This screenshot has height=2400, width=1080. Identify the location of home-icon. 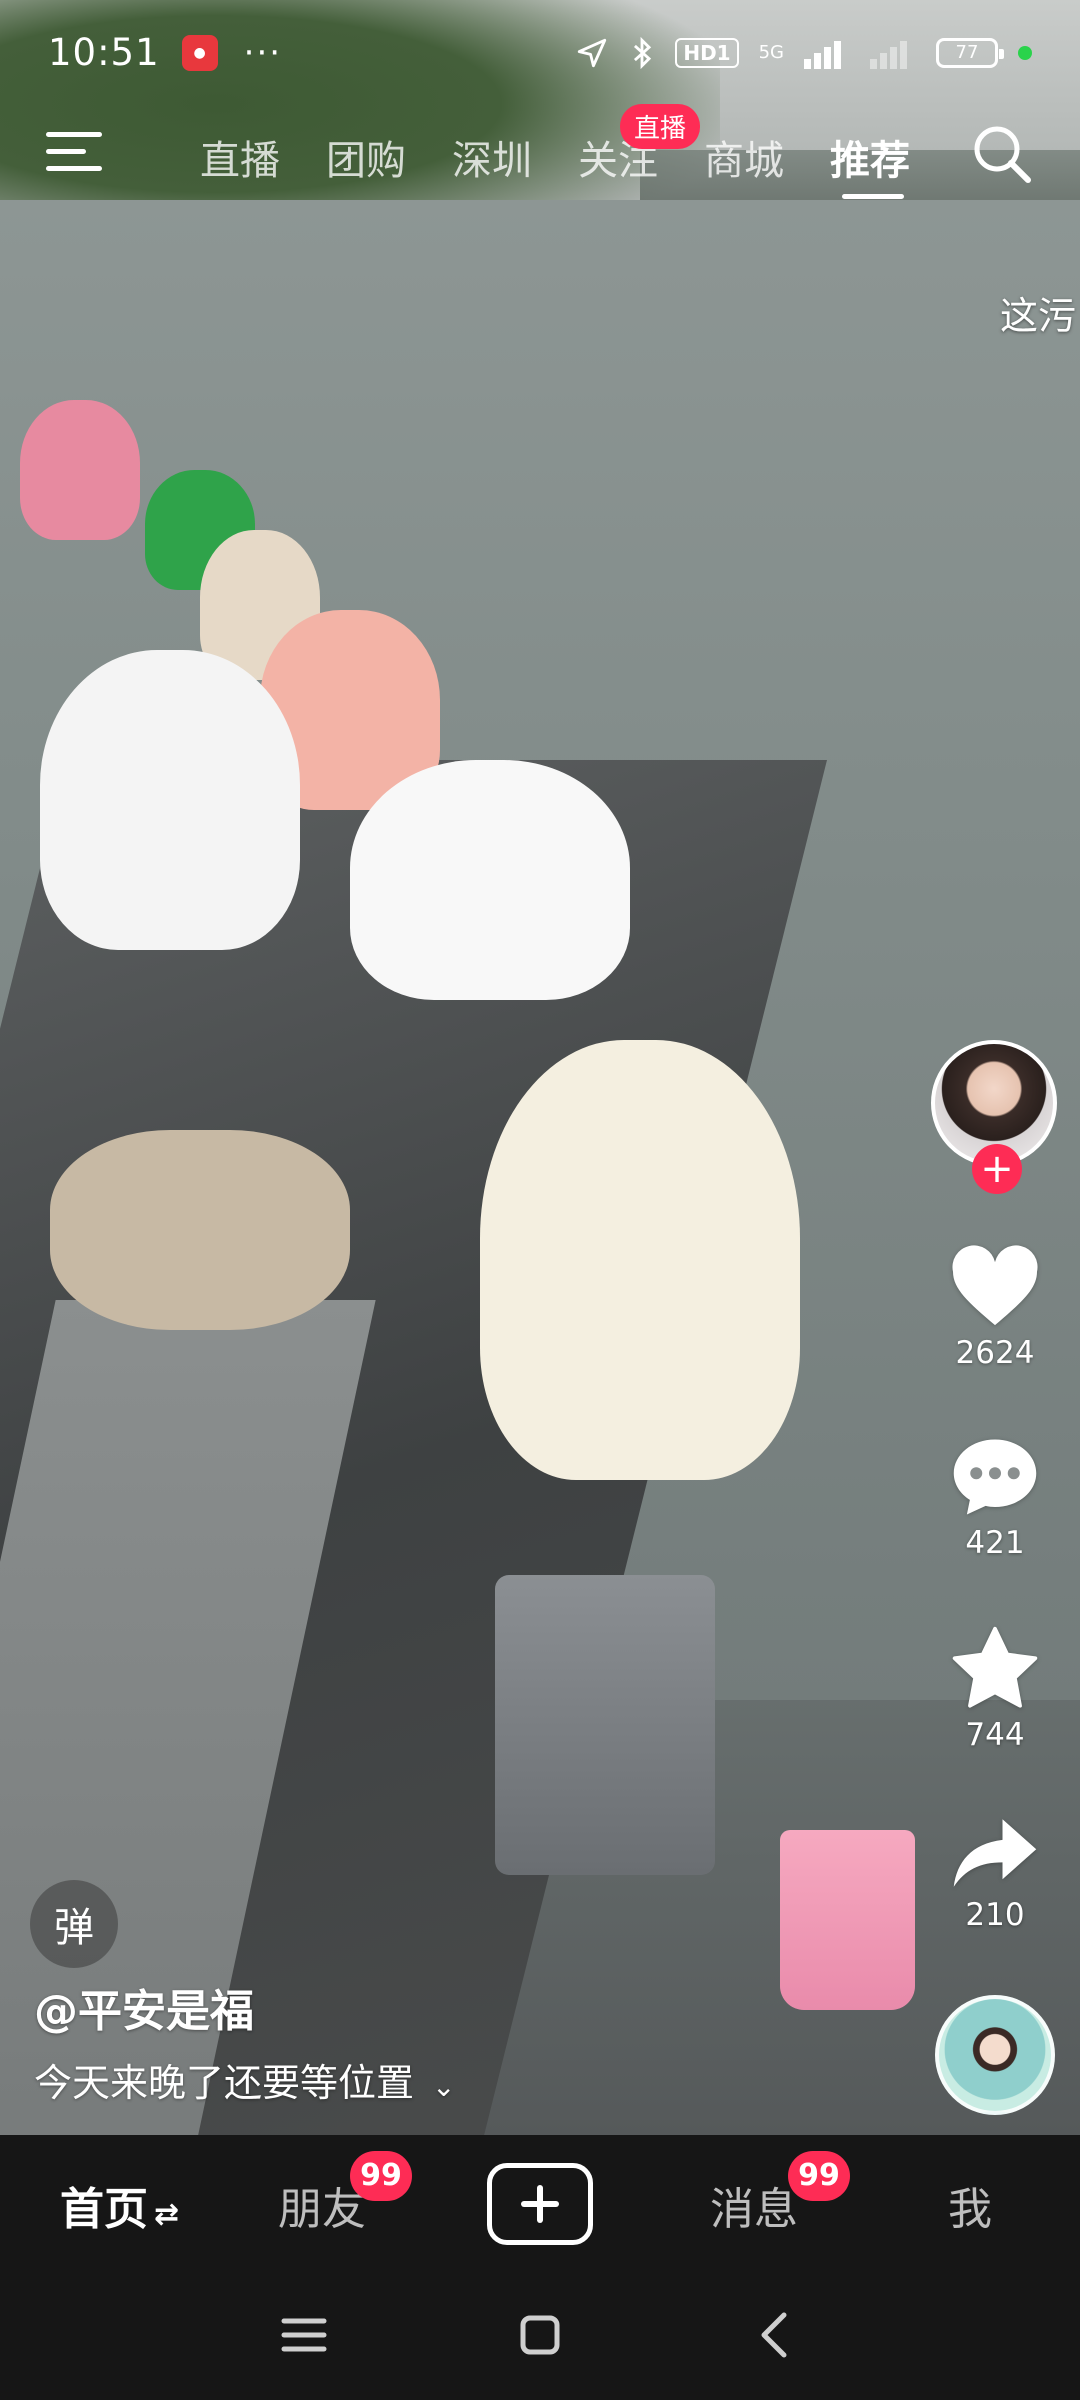
(540, 2335).